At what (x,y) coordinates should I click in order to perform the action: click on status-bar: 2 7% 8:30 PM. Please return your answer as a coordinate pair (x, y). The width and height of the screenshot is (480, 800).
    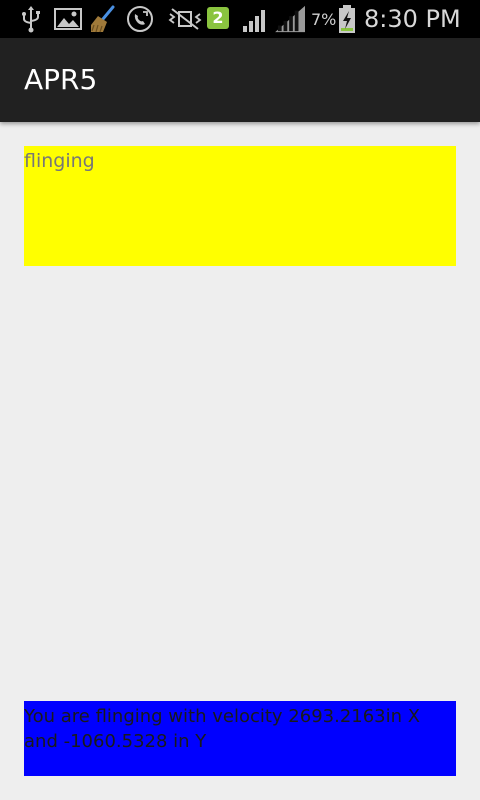
    Looking at the image, I should click on (240, 19).